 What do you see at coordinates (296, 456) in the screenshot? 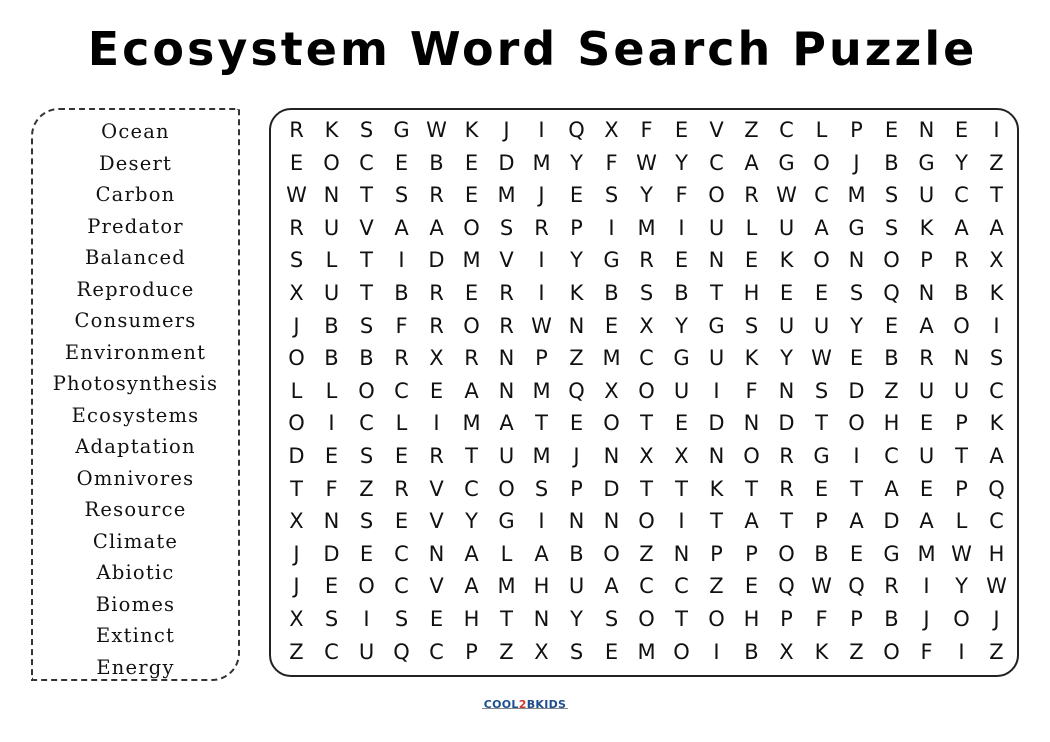
I see `grid-cell: D` at bounding box center [296, 456].